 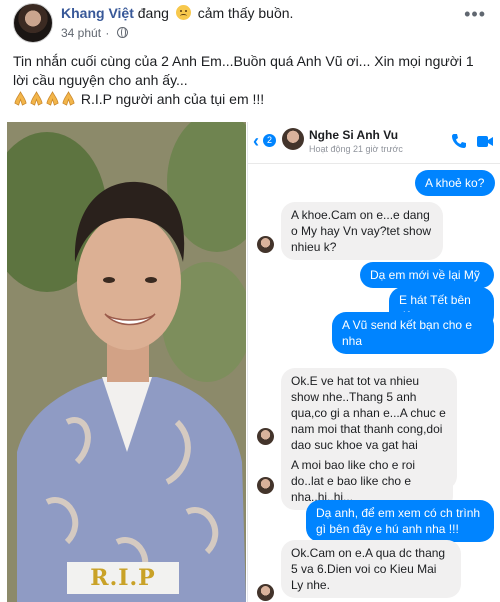 I want to click on phone-call-icon, so click(x=459, y=141).